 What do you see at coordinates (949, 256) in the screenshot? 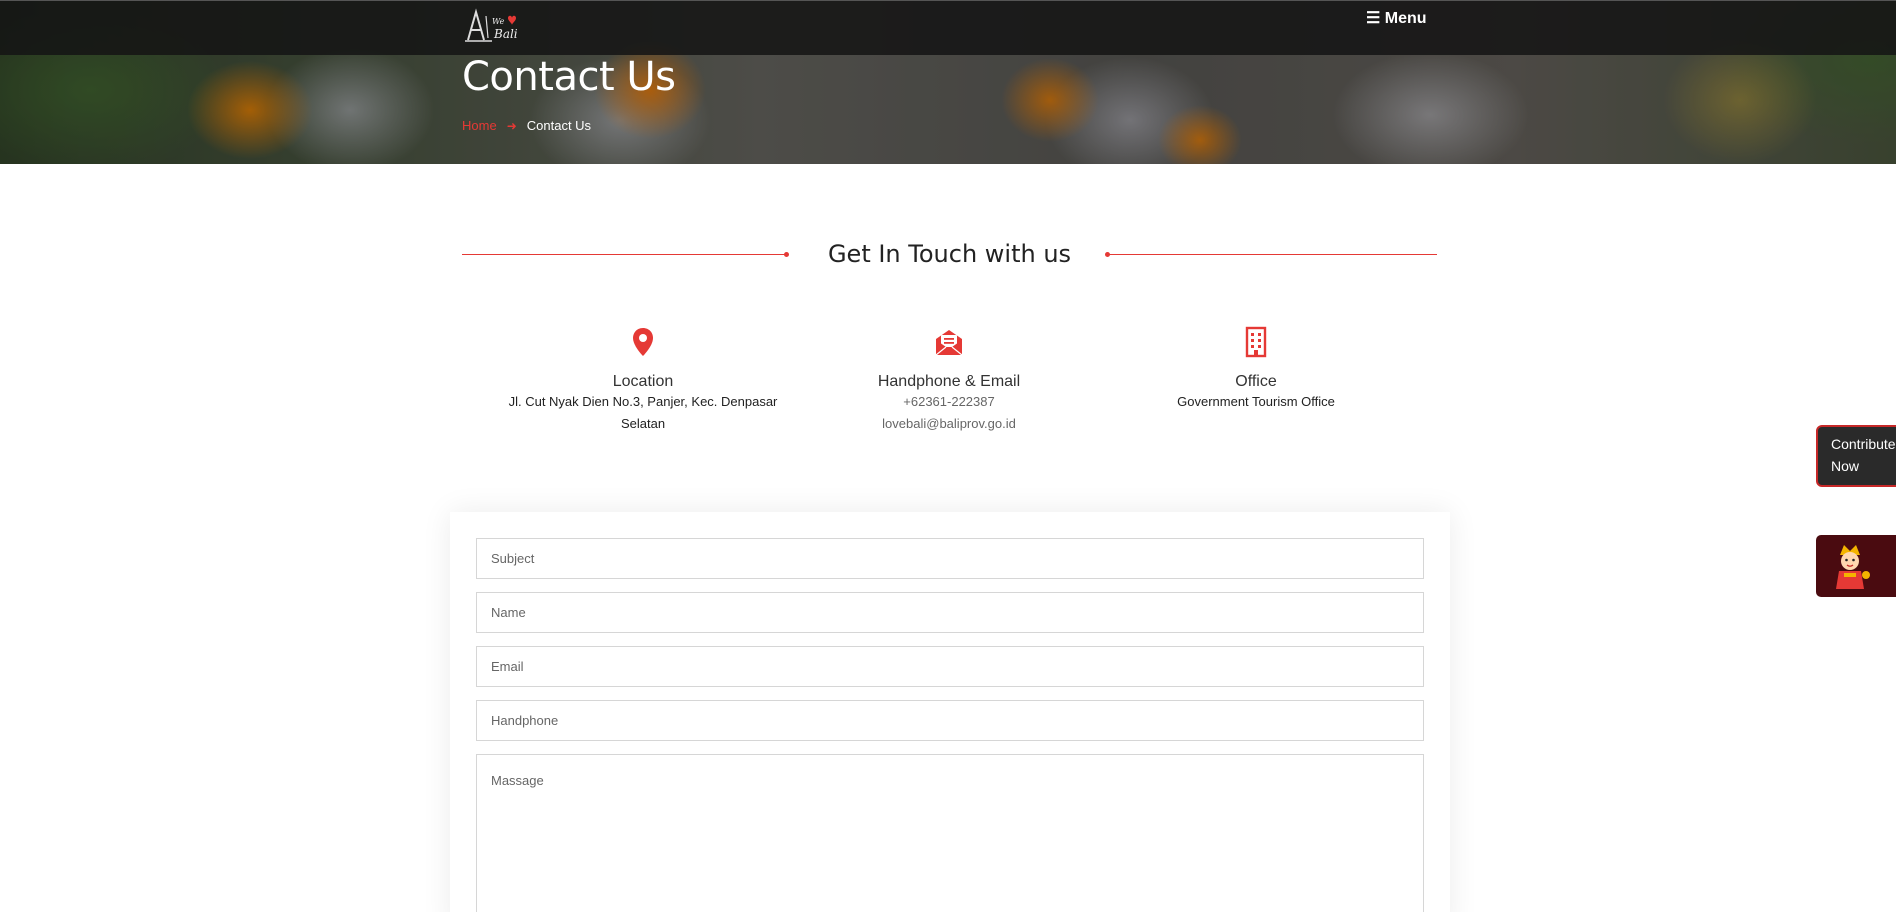
I see `section-heading: Get In Touch with us` at bounding box center [949, 256].